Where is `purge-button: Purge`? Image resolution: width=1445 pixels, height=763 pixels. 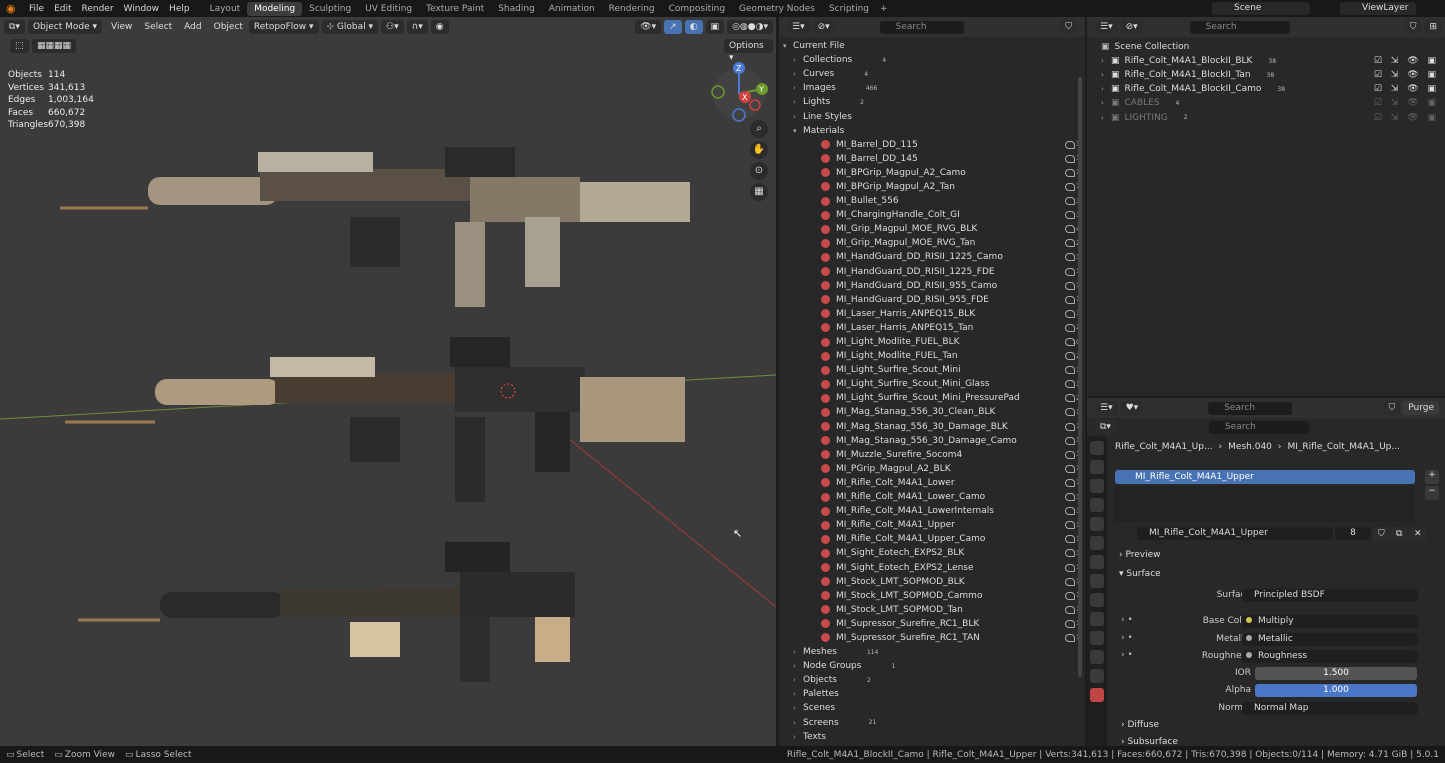 purge-button: Purge is located at coordinates (1421, 408).